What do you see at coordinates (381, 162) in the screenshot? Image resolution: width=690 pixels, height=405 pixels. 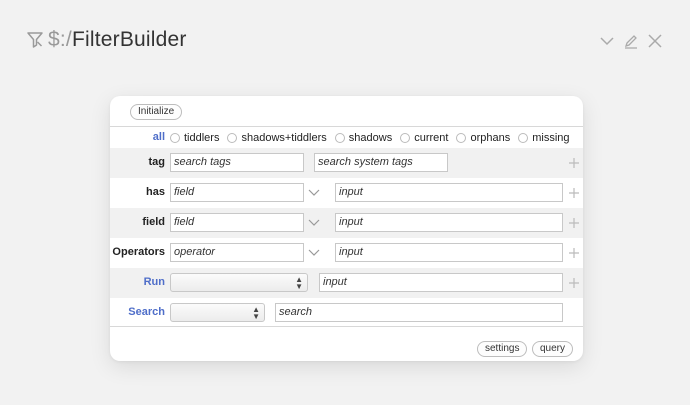 I see `search-system-tags-input: search system tags` at bounding box center [381, 162].